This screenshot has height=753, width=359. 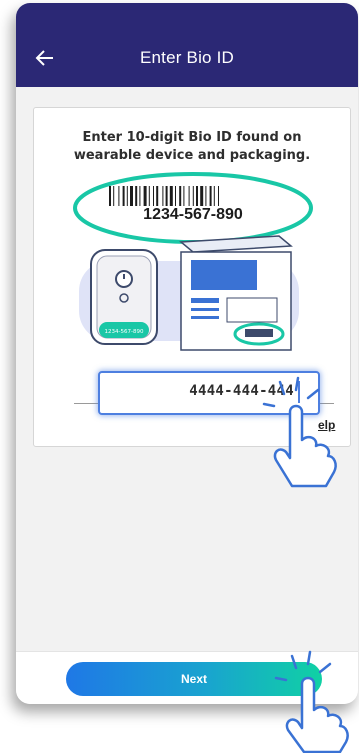 What do you see at coordinates (164, 196) in the screenshot?
I see `barcode` at bounding box center [164, 196].